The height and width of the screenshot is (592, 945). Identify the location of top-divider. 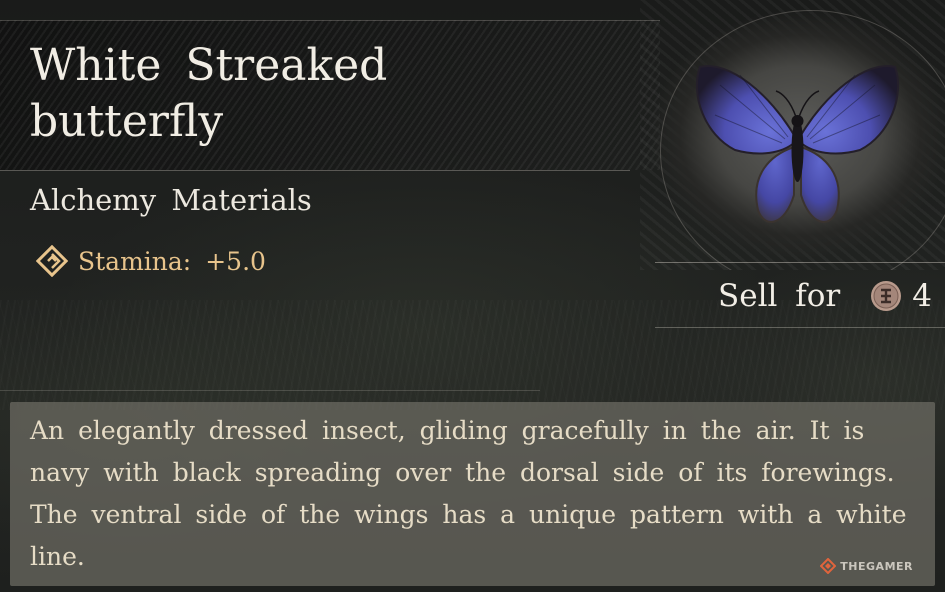
(330, 20).